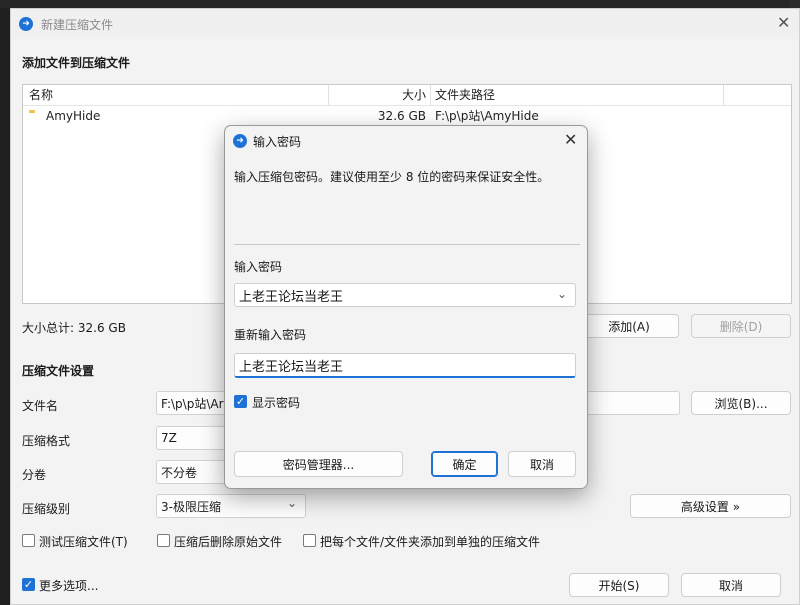  What do you see at coordinates (228, 542) in the screenshot?
I see `delete-after-label: 压缩后删除原始文件` at bounding box center [228, 542].